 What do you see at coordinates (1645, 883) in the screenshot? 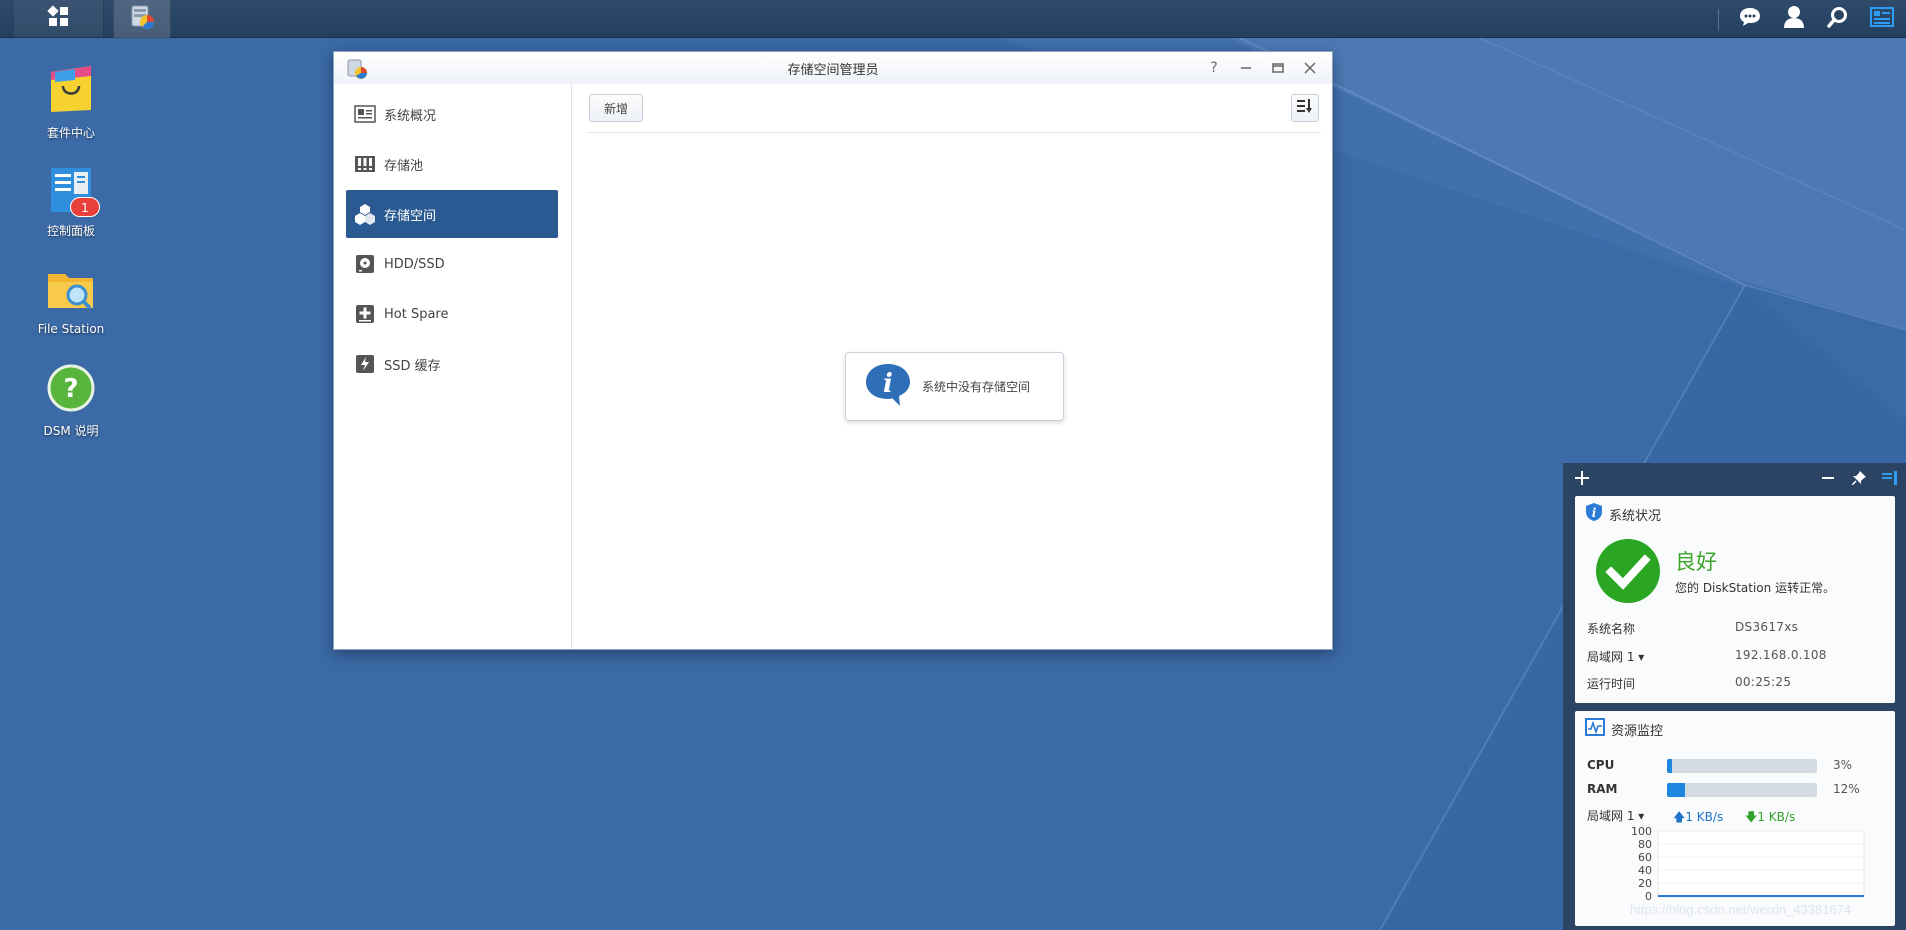
I see `chart-tick-label: 20` at bounding box center [1645, 883].